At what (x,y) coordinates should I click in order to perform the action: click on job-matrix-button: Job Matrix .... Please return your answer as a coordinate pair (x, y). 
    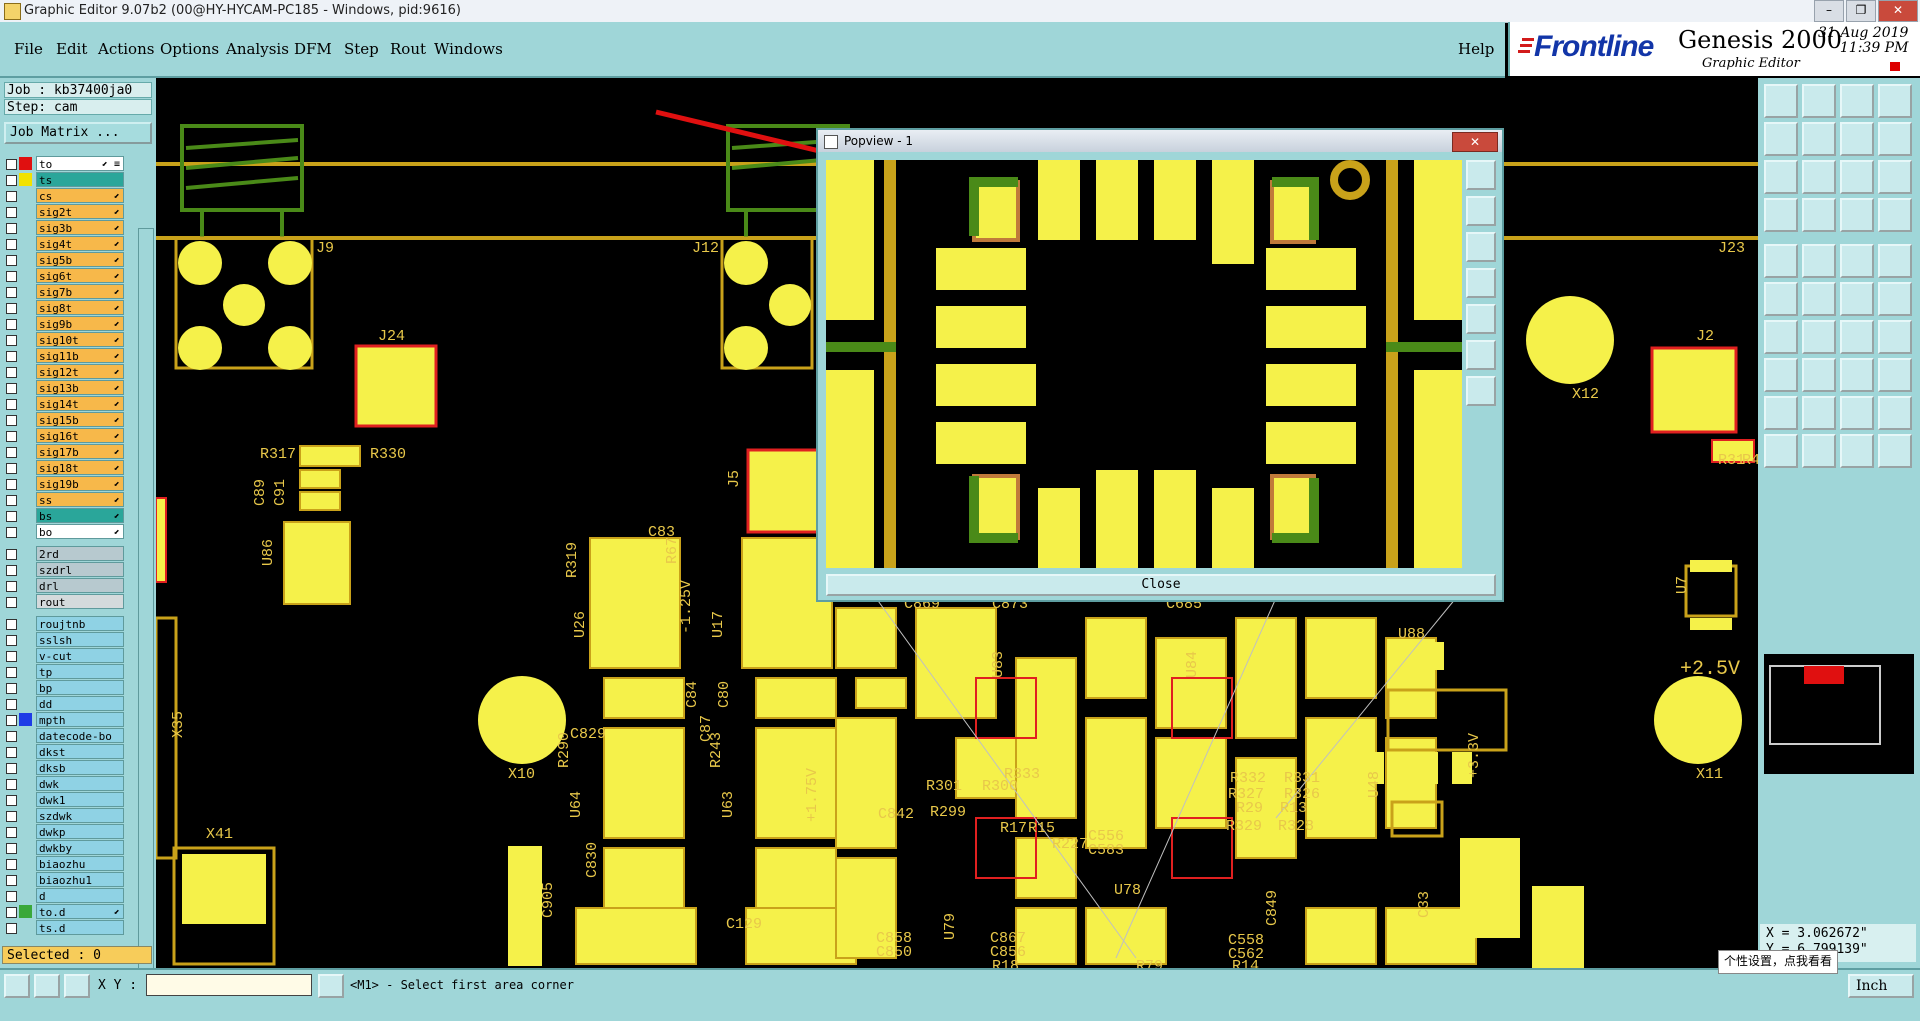
    Looking at the image, I should click on (78, 133).